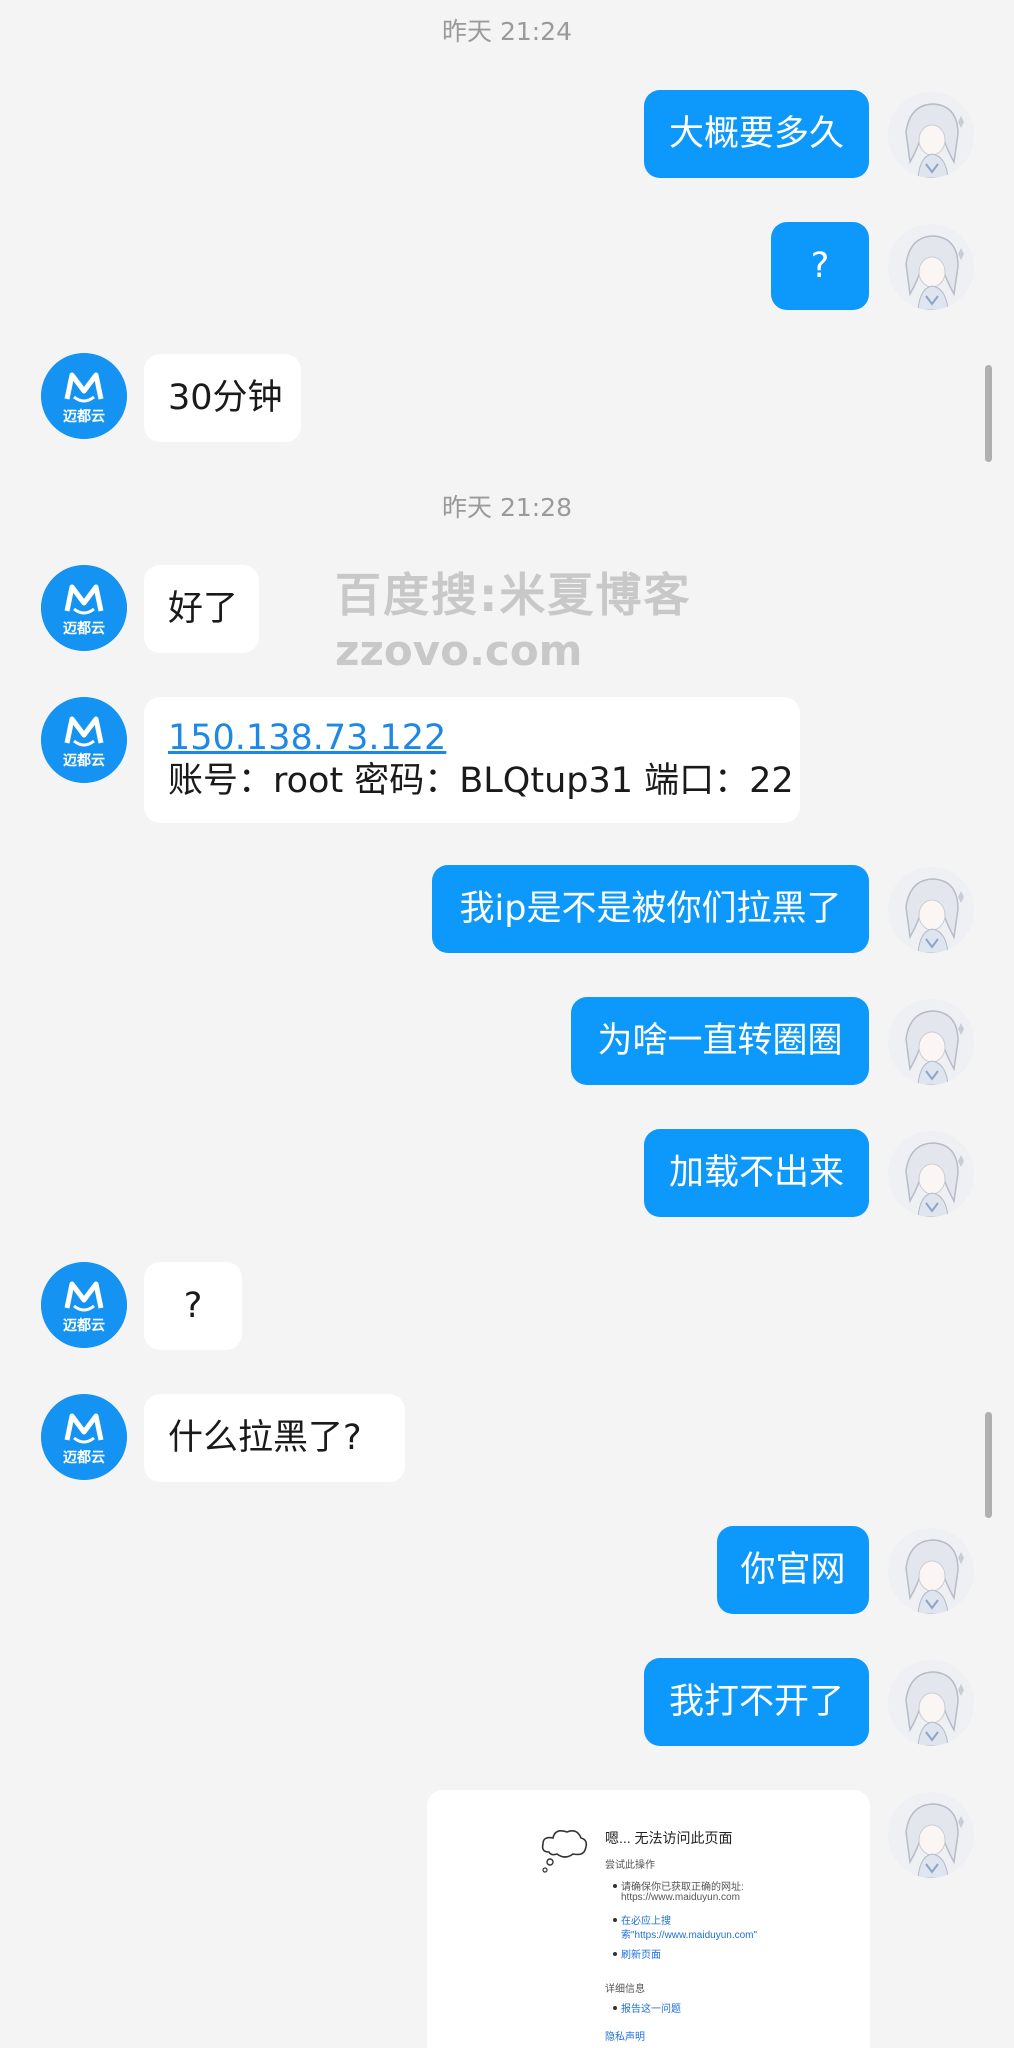 The width and height of the screenshot is (1014, 2048). What do you see at coordinates (669, 1838) in the screenshot?
I see `error-title: 嗯... 无法访问此页面` at bounding box center [669, 1838].